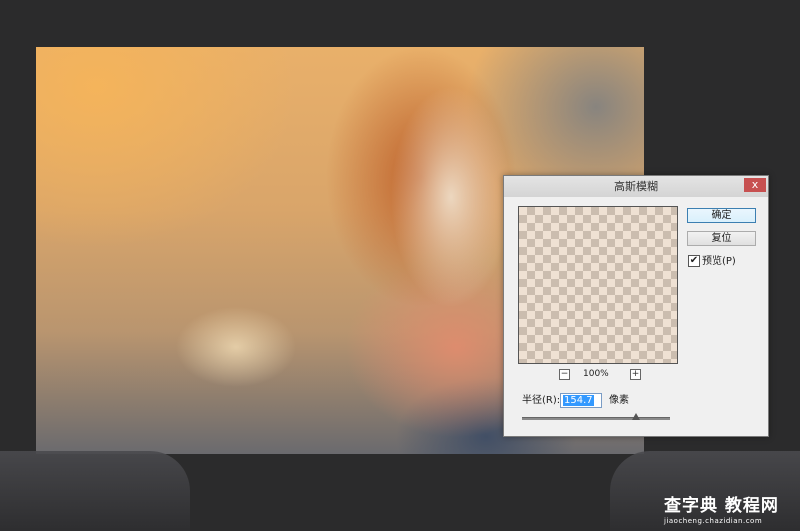 The height and width of the screenshot is (531, 800). What do you see at coordinates (578, 400) in the screenshot?
I see `radius-value: 154.7` at bounding box center [578, 400].